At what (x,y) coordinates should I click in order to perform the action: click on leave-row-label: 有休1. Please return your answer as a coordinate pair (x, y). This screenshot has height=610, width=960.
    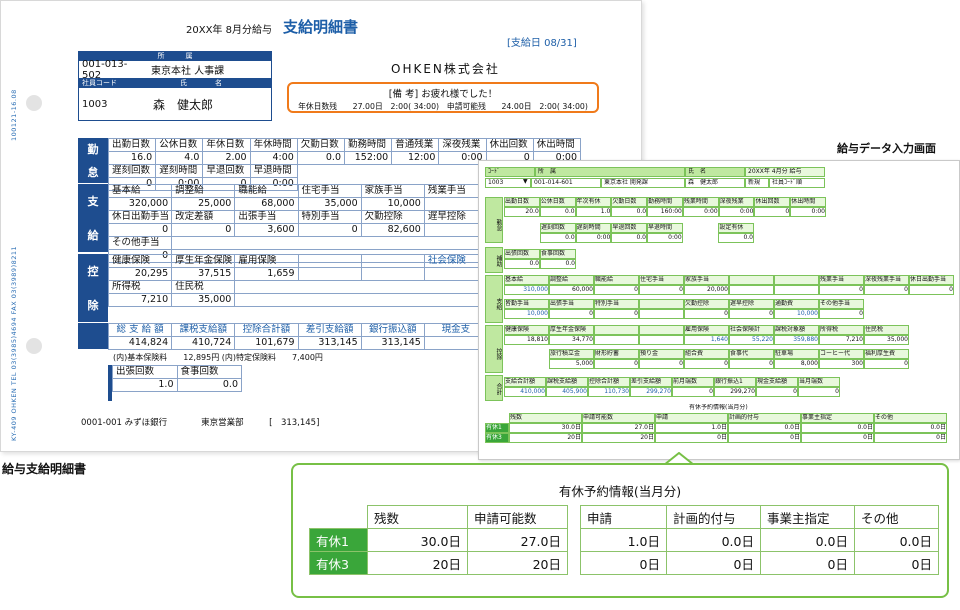
    Looking at the image, I should click on (497, 428).